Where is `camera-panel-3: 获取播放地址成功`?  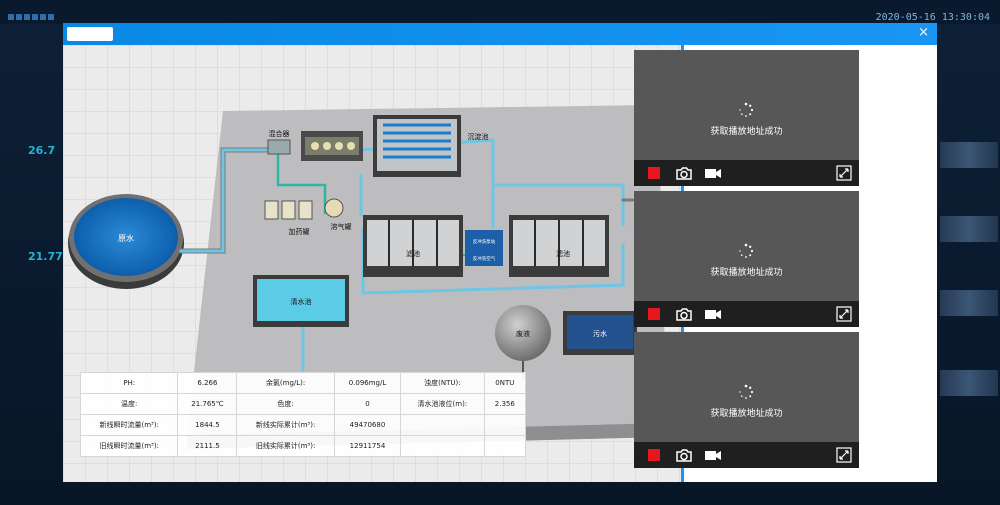
camera-panel-3: 获取播放地址成功 is located at coordinates (746, 400).